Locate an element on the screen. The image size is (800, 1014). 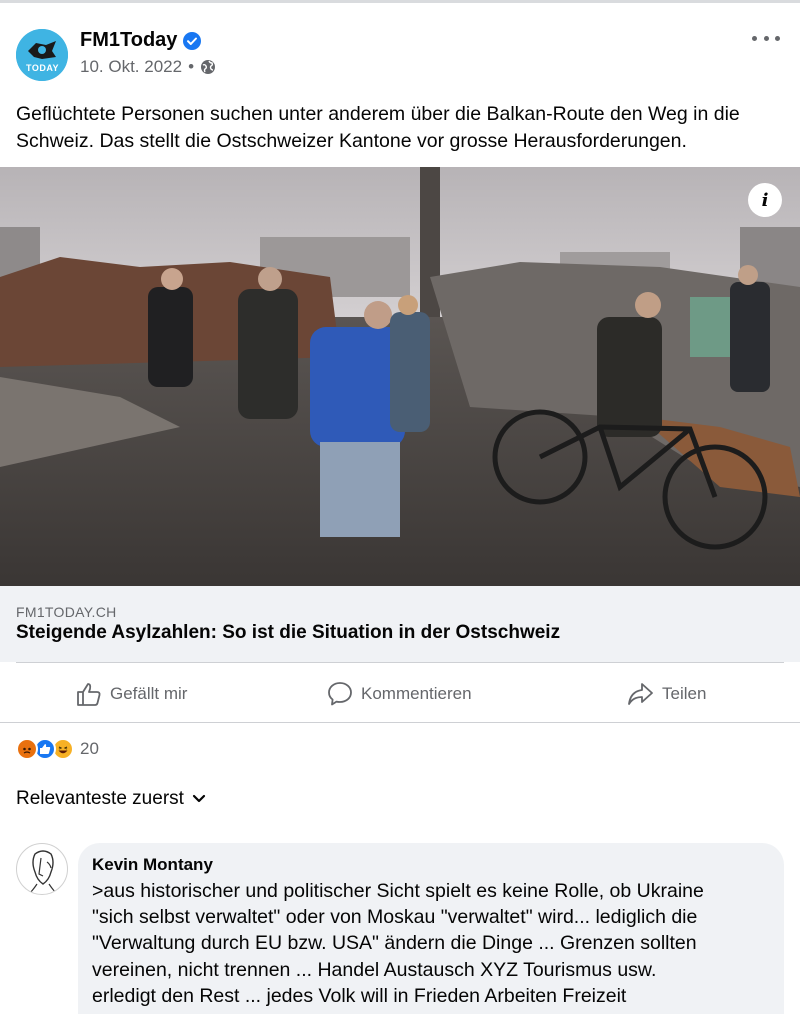
like-button: Gefällt mir is located at coordinates (131, 694).